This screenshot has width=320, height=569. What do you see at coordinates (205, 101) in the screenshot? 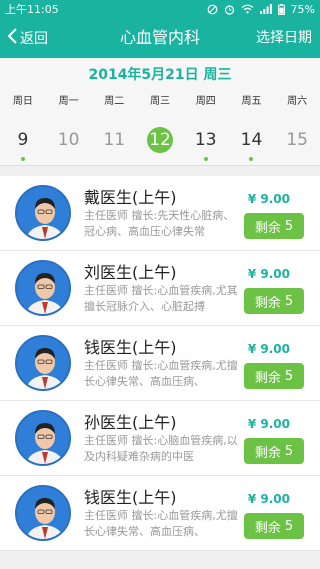
I see `weekday-label: 周四` at bounding box center [205, 101].